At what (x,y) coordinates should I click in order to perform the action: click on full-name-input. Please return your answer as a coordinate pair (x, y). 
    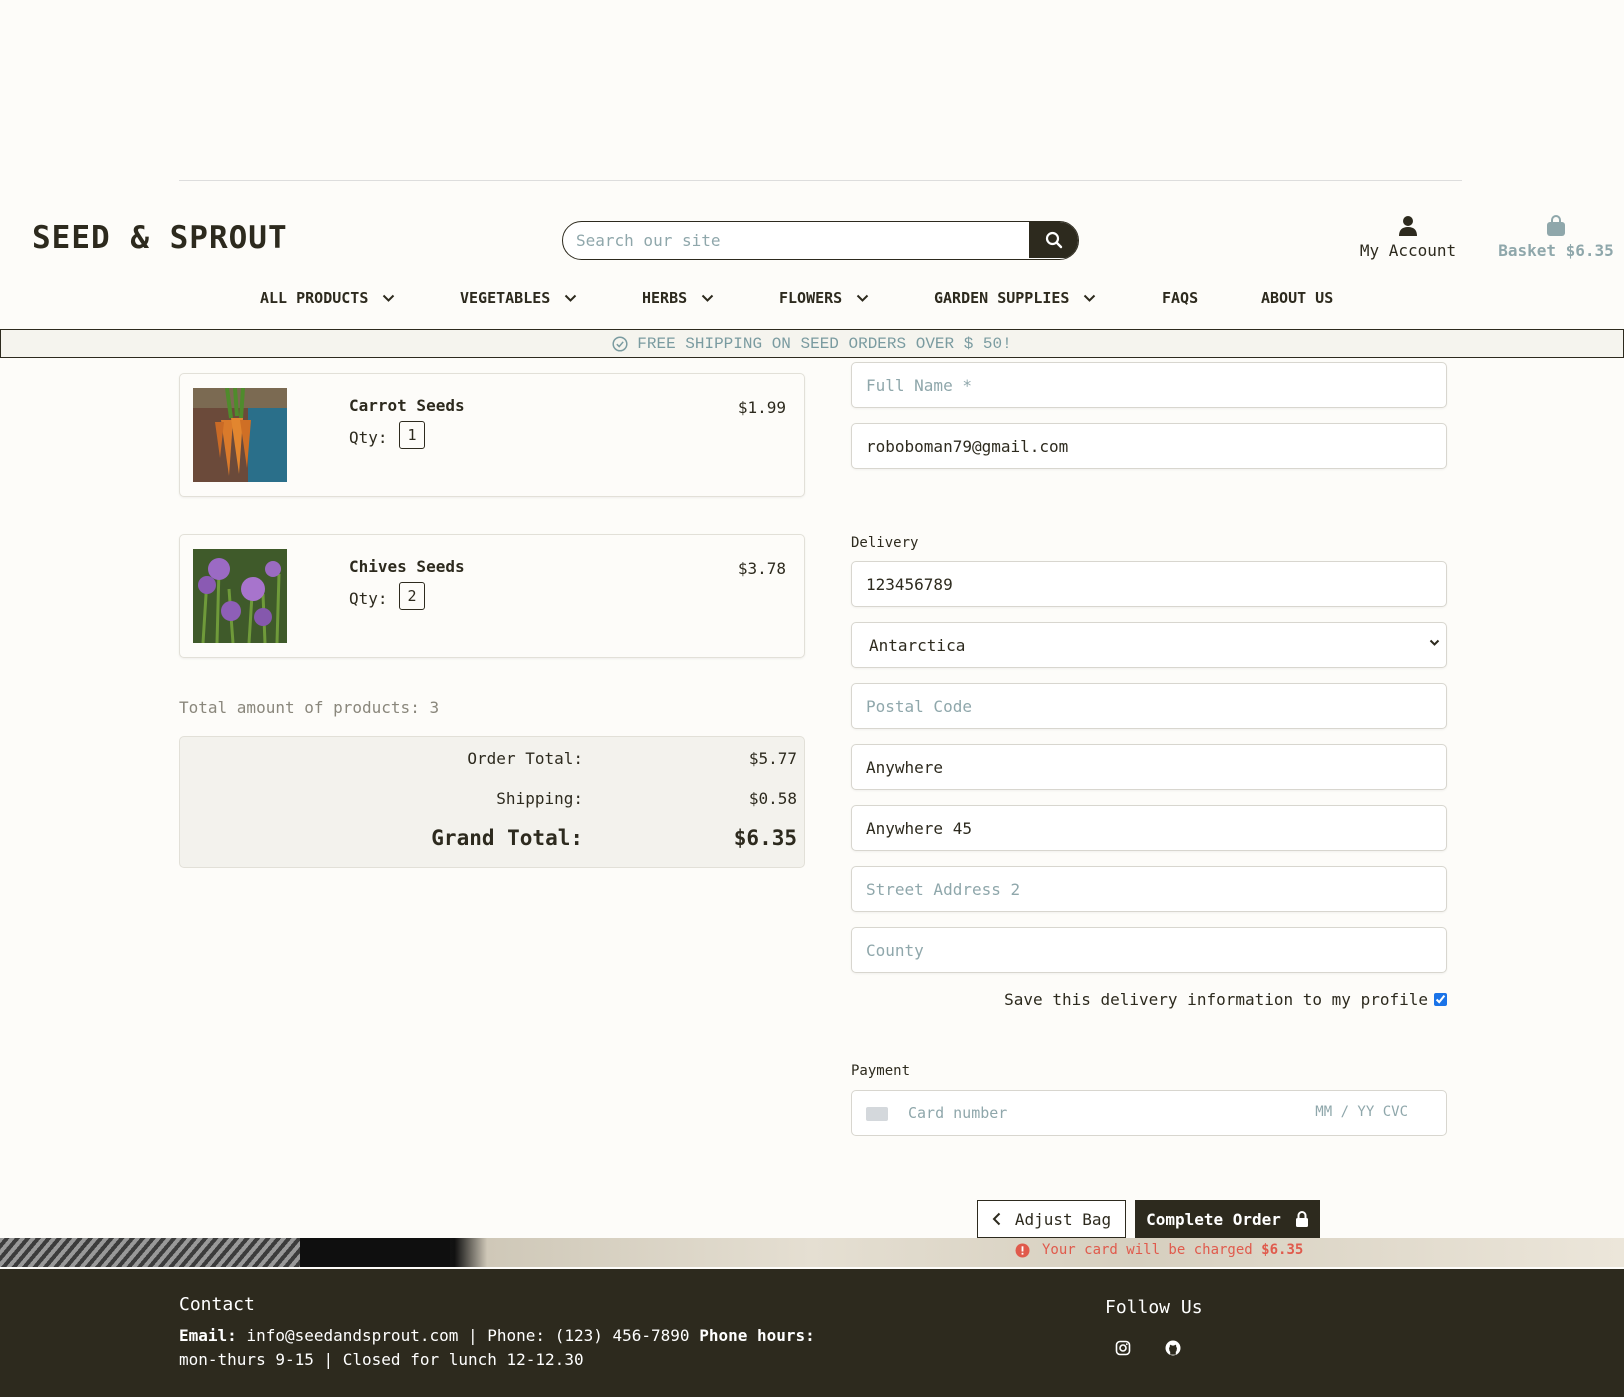
    Looking at the image, I should click on (1149, 385).